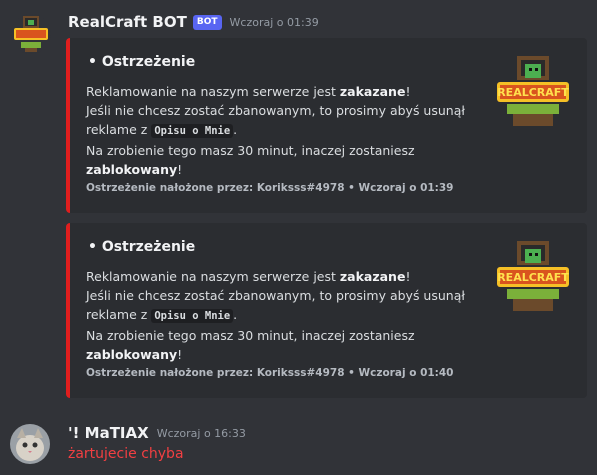  I want to click on cat-avatar-icon, so click(30, 444).